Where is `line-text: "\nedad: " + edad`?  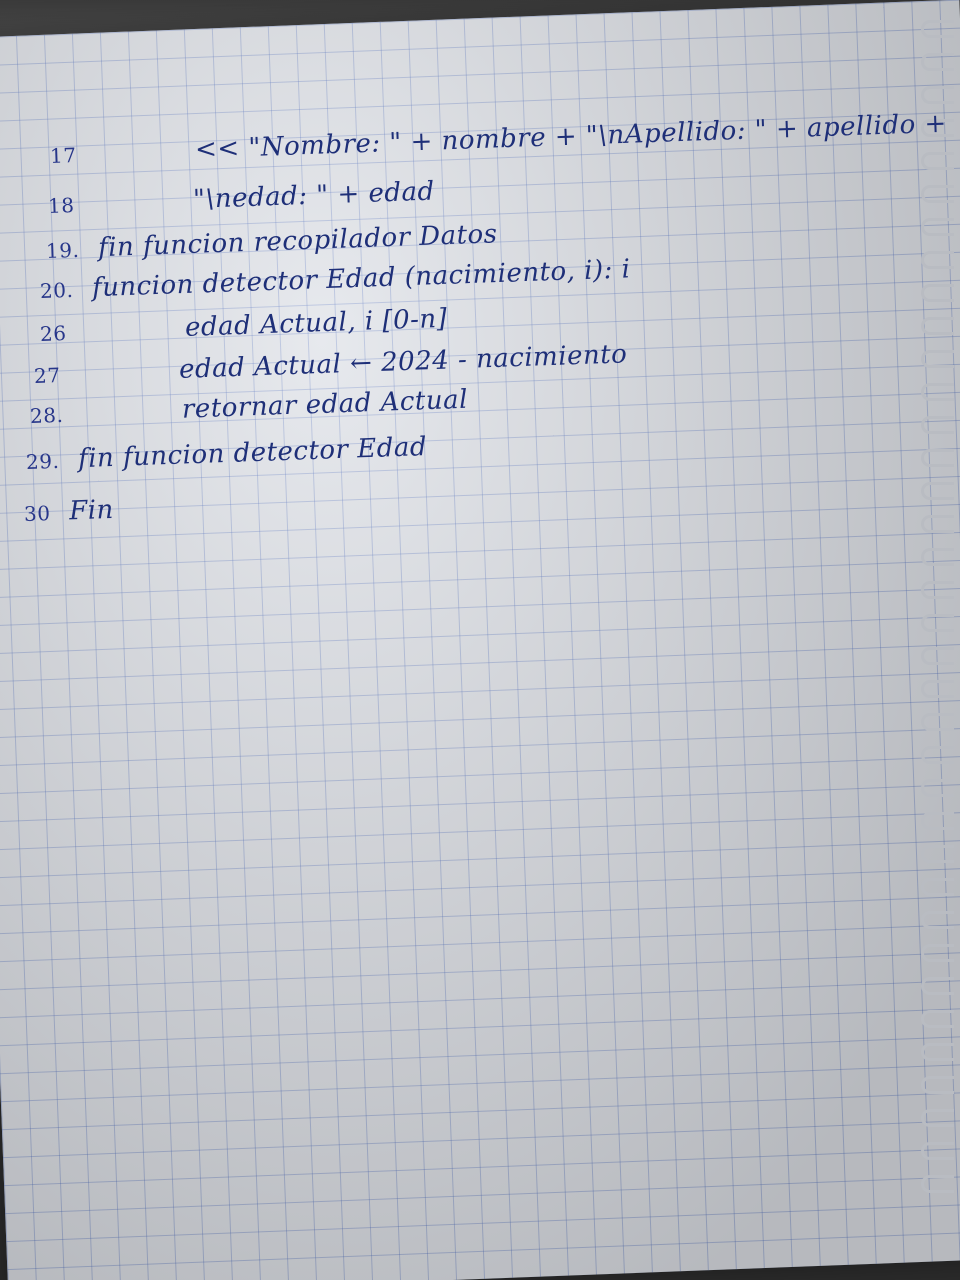 line-text: "\nedad: " + edad is located at coordinates (314, 195).